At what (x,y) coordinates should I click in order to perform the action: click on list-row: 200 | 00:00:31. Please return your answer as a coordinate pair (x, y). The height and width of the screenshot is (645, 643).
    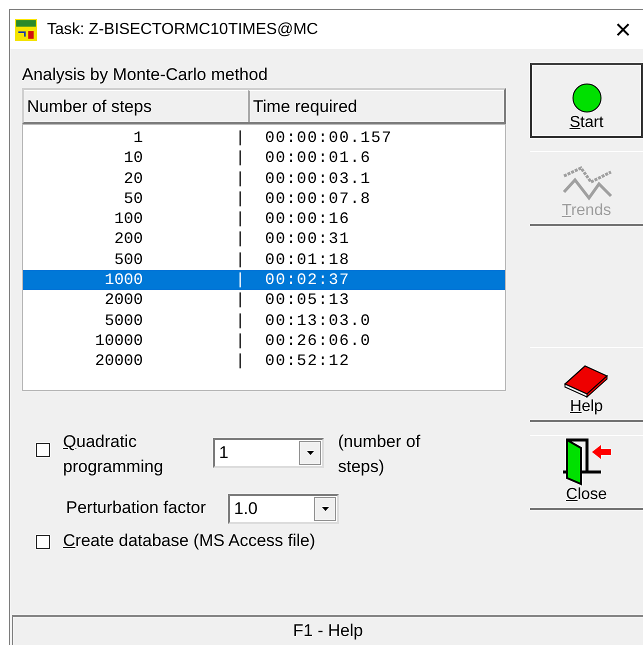
    Looking at the image, I should click on (264, 239).